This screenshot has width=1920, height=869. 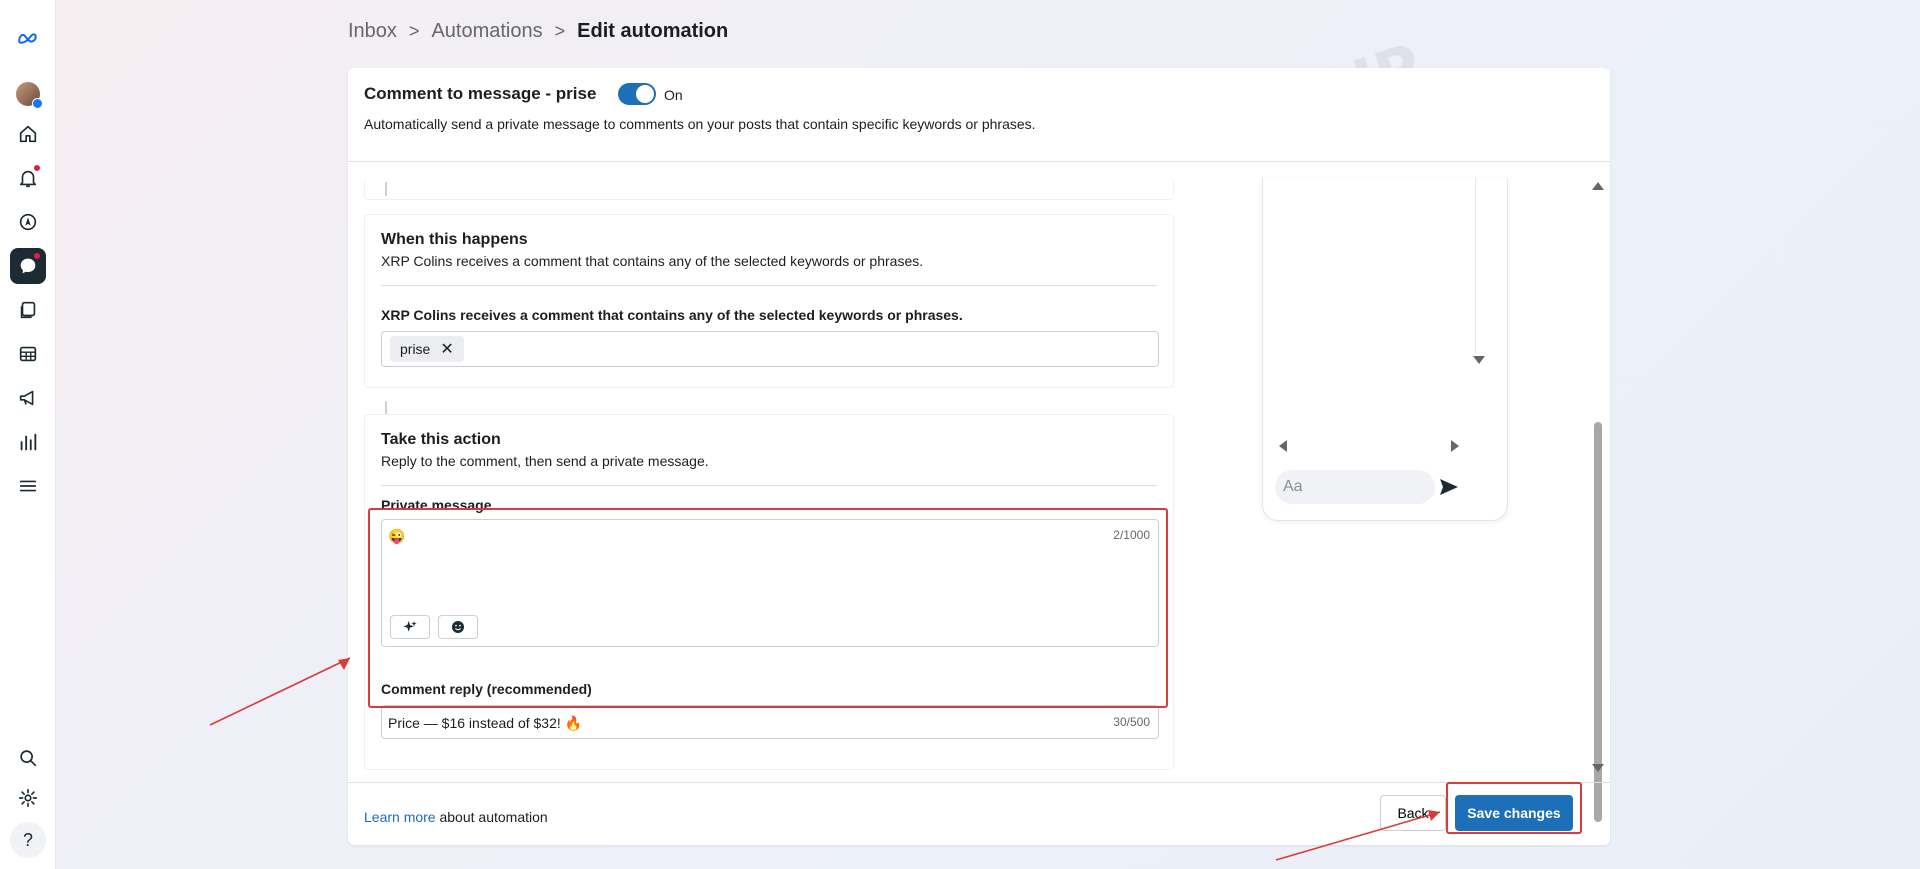 I want to click on toggle-label: On, so click(x=673, y=95).